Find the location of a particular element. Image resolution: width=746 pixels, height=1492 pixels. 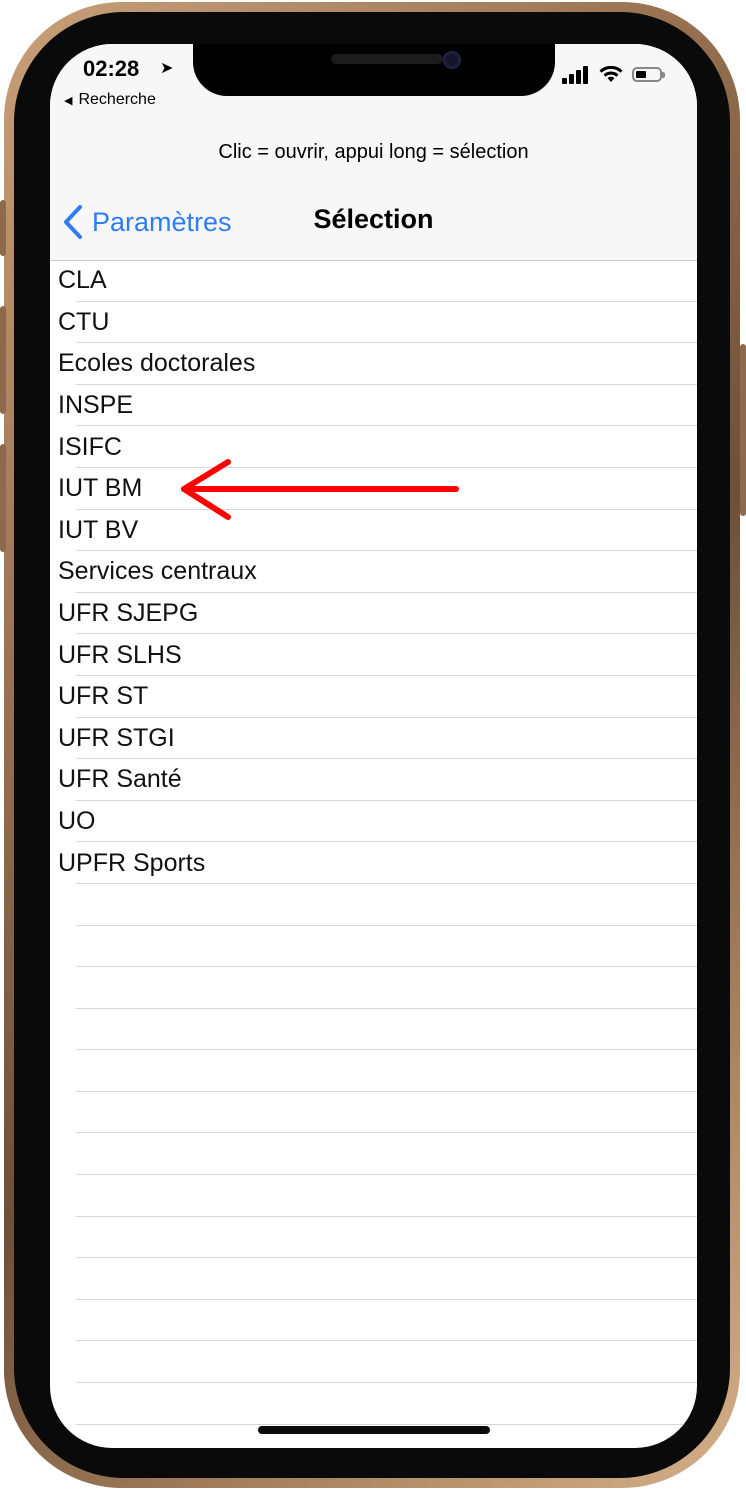

location-arrow-icon: ➤ is located at coordinates (167, 68).